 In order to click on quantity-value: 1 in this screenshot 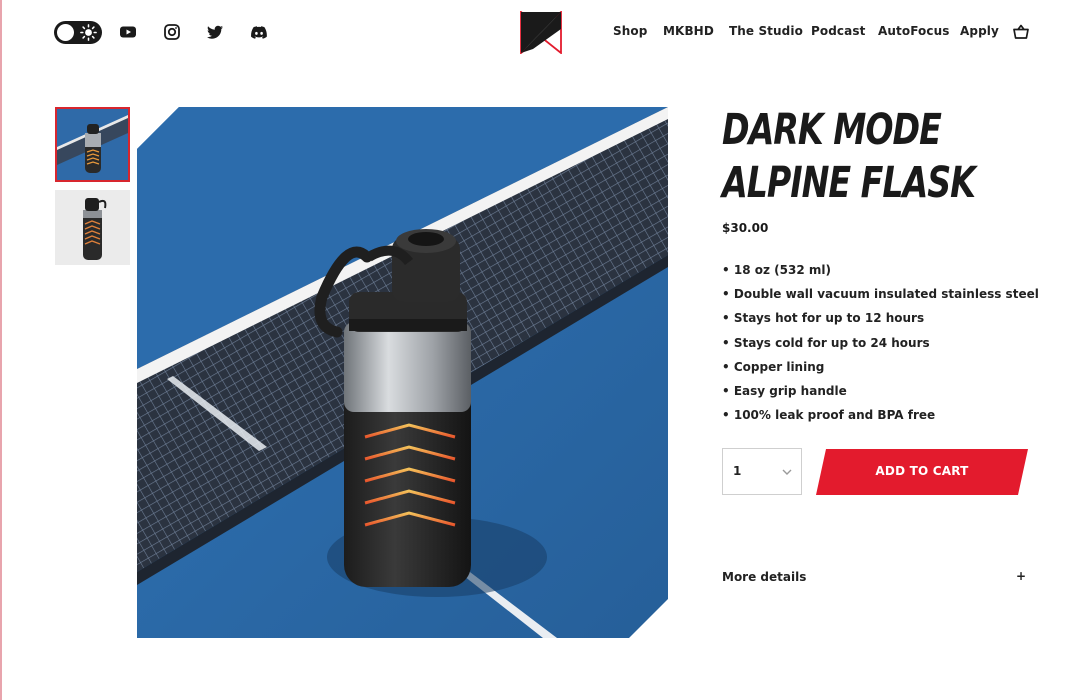, I will do `click(737, 471)`.